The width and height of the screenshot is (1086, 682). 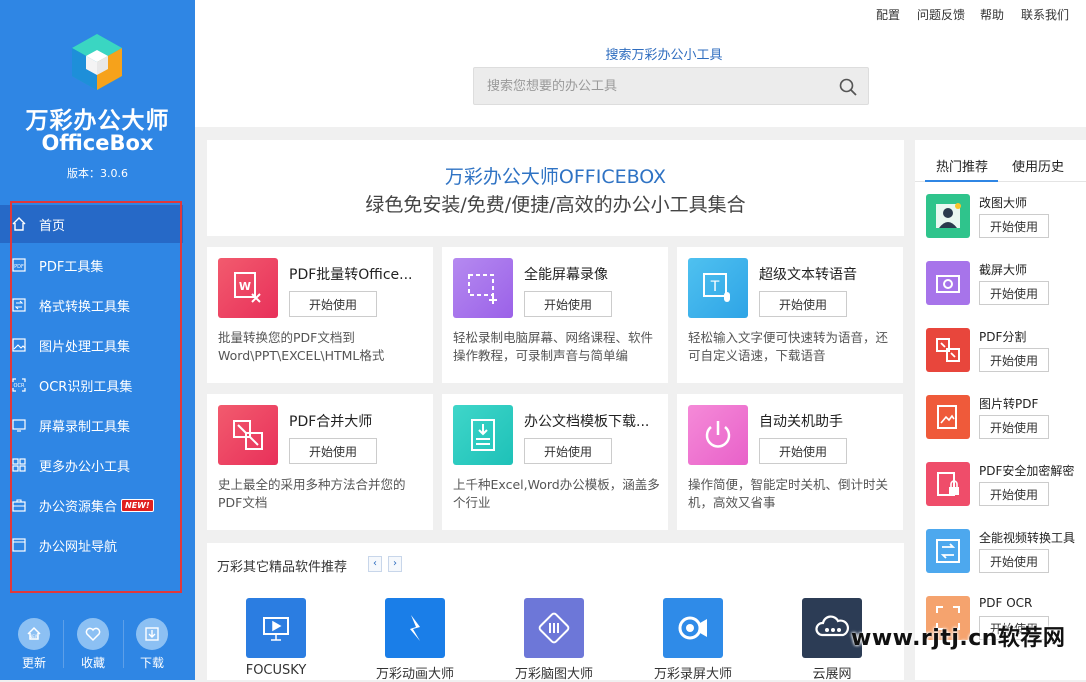 What do you see at coordinates (888, 14) in the screenshot?
I see `config-link: 配置` at bounding box center [888, 14].